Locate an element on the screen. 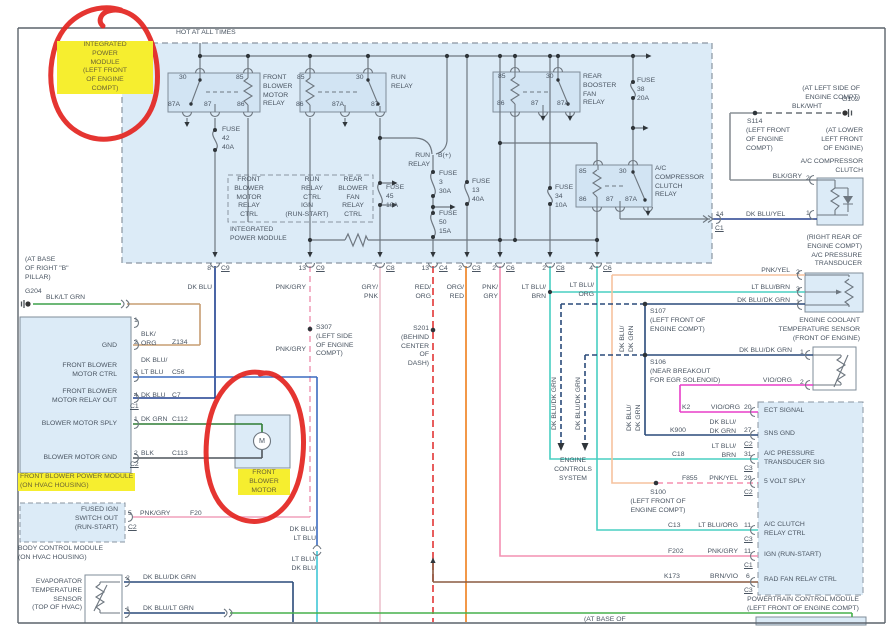  label-43: C9 is located at coordinates (320, 268).